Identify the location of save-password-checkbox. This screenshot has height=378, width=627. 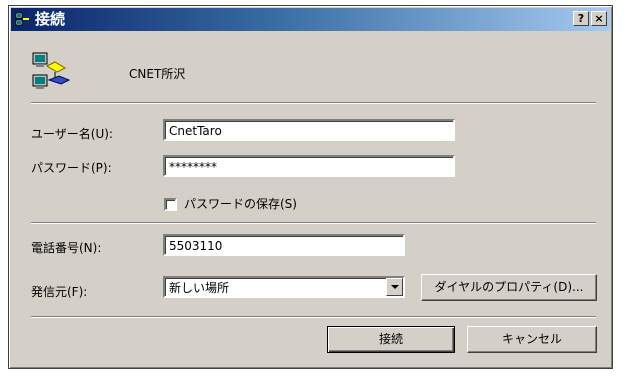
(170, 204).